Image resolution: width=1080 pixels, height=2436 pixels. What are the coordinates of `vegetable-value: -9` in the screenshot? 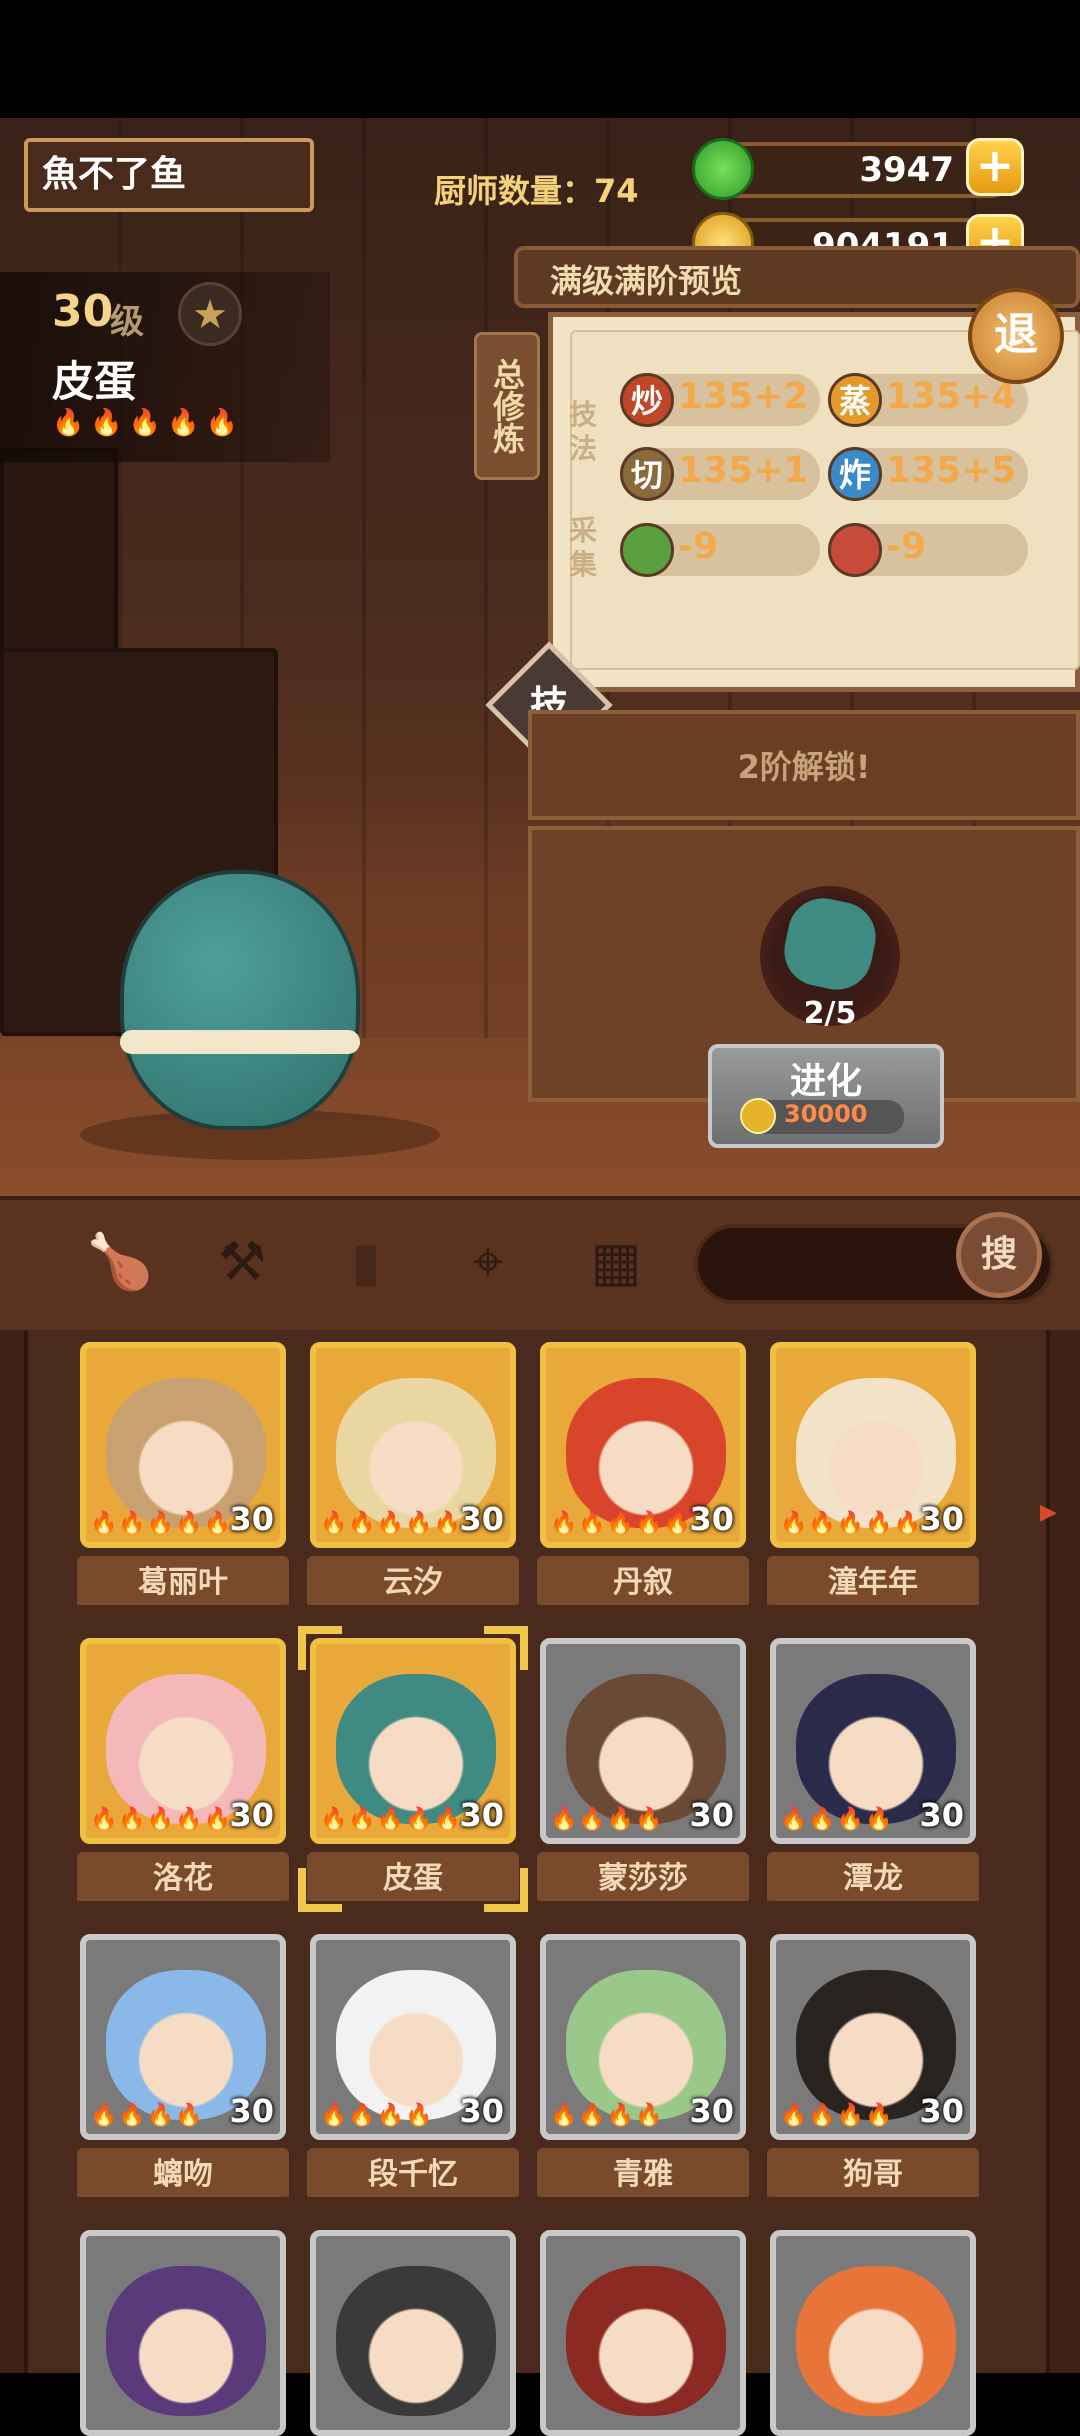 It's located at (698, 546).